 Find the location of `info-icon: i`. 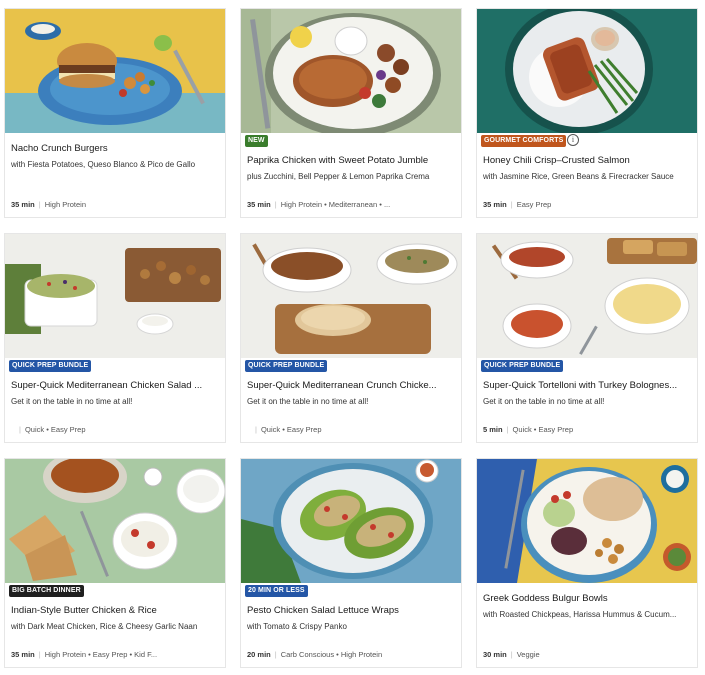

info-icon: i is located at coordinates (573, 140).